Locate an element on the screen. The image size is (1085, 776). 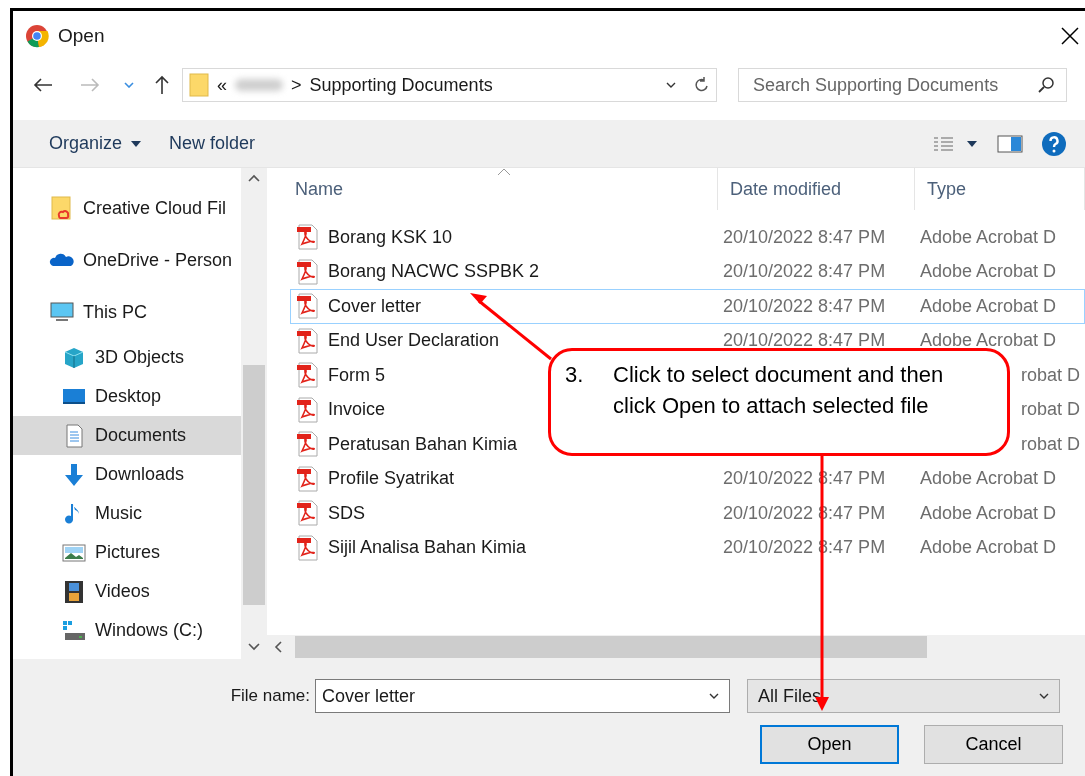
file-name: Borang NACWC SSPBK 2 is located at coordinates (434, 272).